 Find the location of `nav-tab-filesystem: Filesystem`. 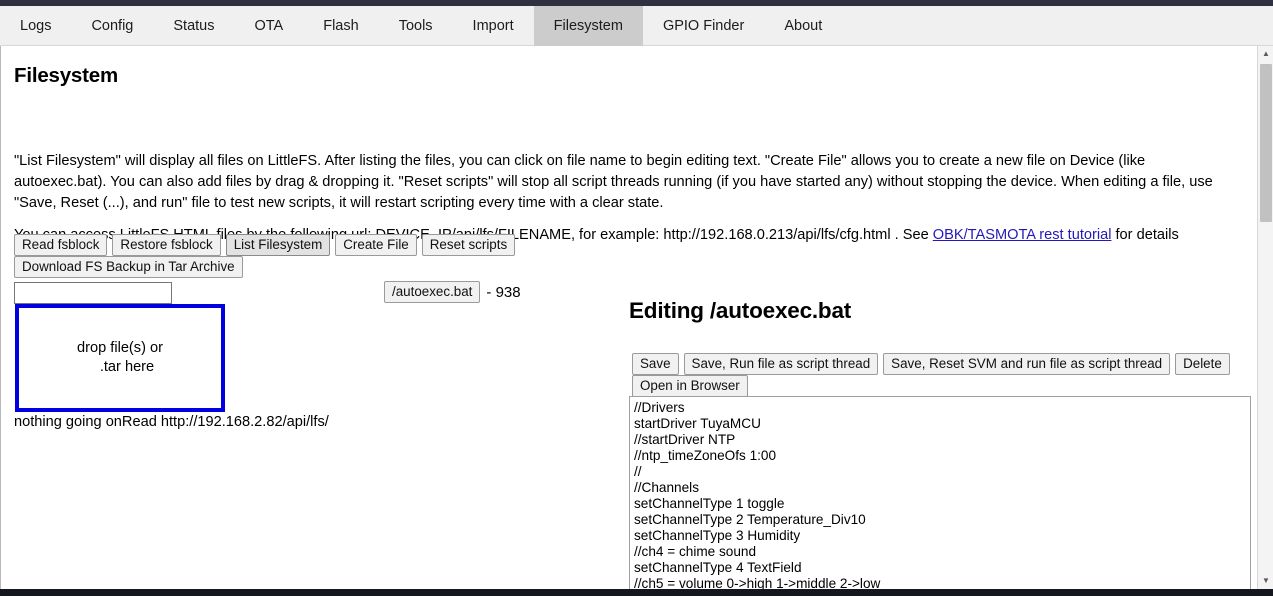

nav-tab-filesystem: Filesystem is located at coordinates (588, 26).